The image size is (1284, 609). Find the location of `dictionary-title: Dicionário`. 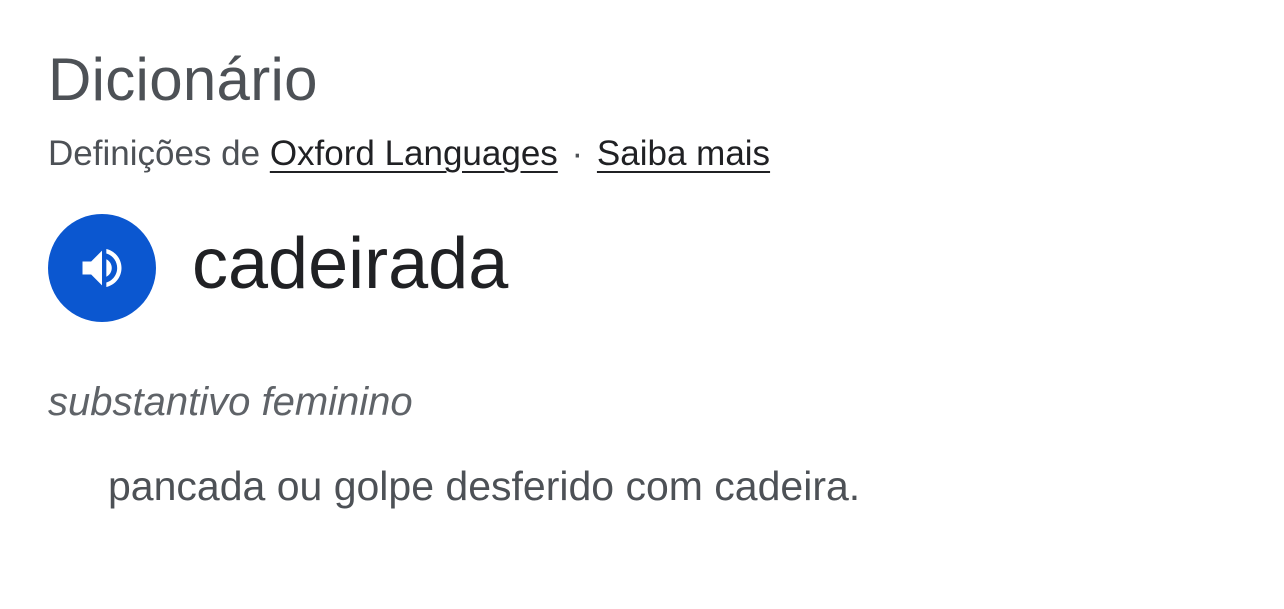

dictionary-title: Dicionário is located at coordinates (183, 79).